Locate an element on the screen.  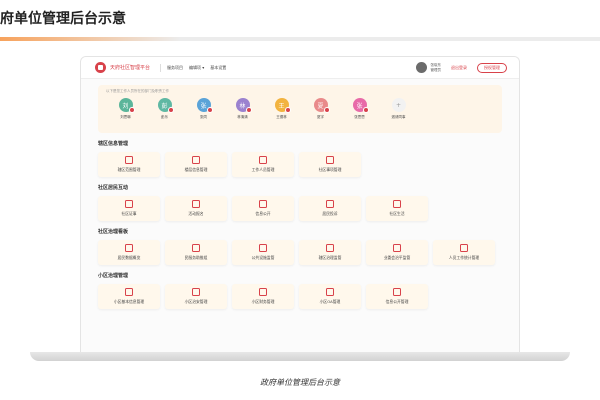
contact-item: 彭彭乐 is located at coordinates (164, 109).